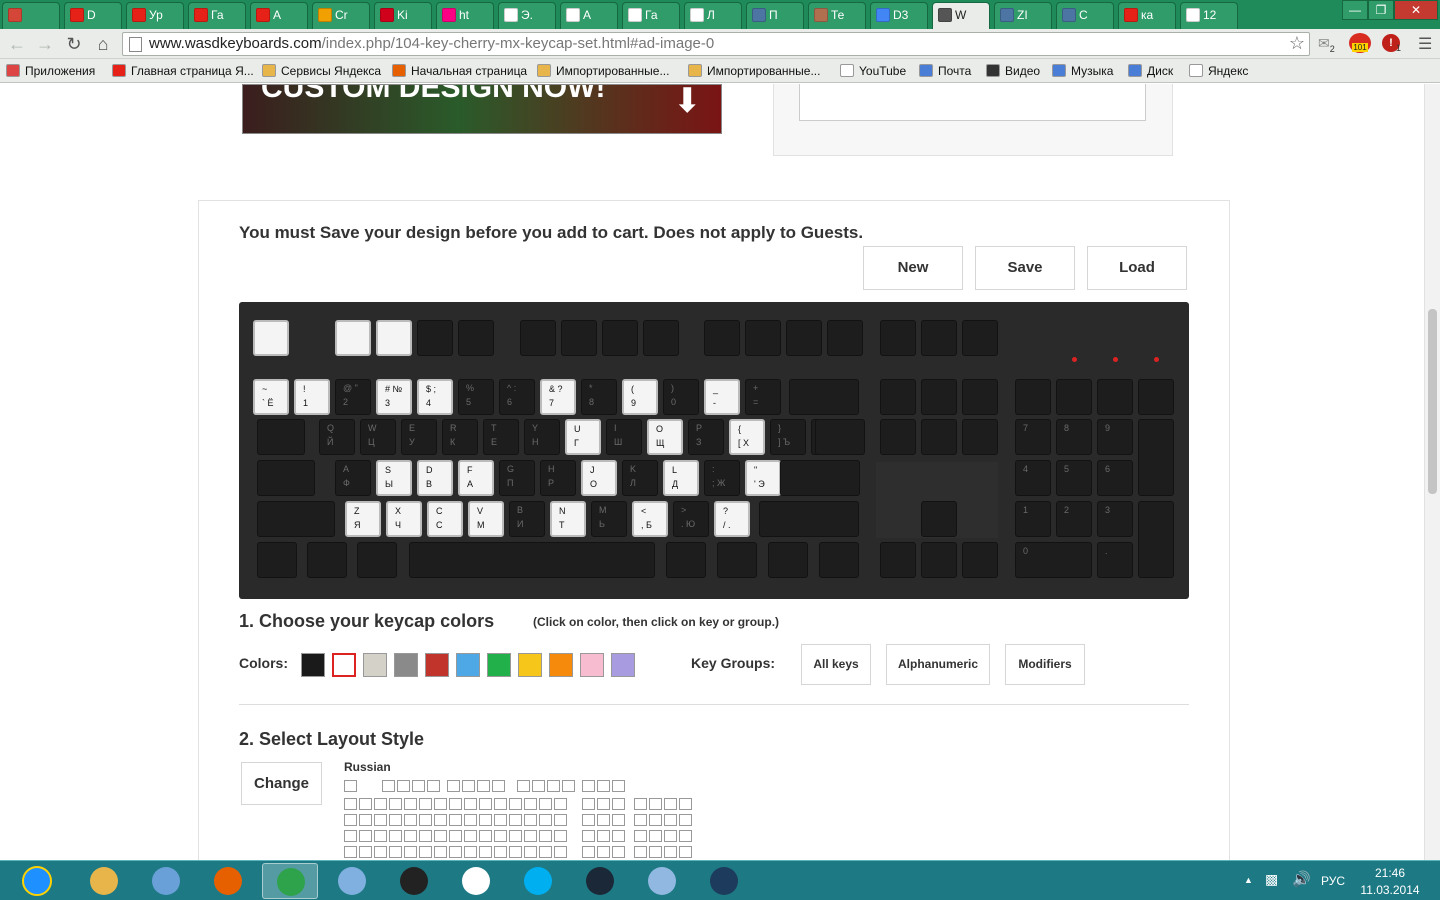 The width and height of the screenshot is (1440, 900). I want to click on browser-tab: 12, so click(1209, 15).